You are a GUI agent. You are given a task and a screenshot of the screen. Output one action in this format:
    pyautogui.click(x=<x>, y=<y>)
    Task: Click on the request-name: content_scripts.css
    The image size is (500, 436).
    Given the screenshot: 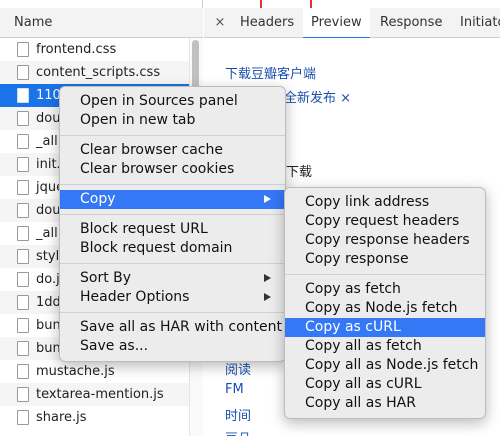 What is the action you would take?
    pyautogui.click(x=98, y=72)
    